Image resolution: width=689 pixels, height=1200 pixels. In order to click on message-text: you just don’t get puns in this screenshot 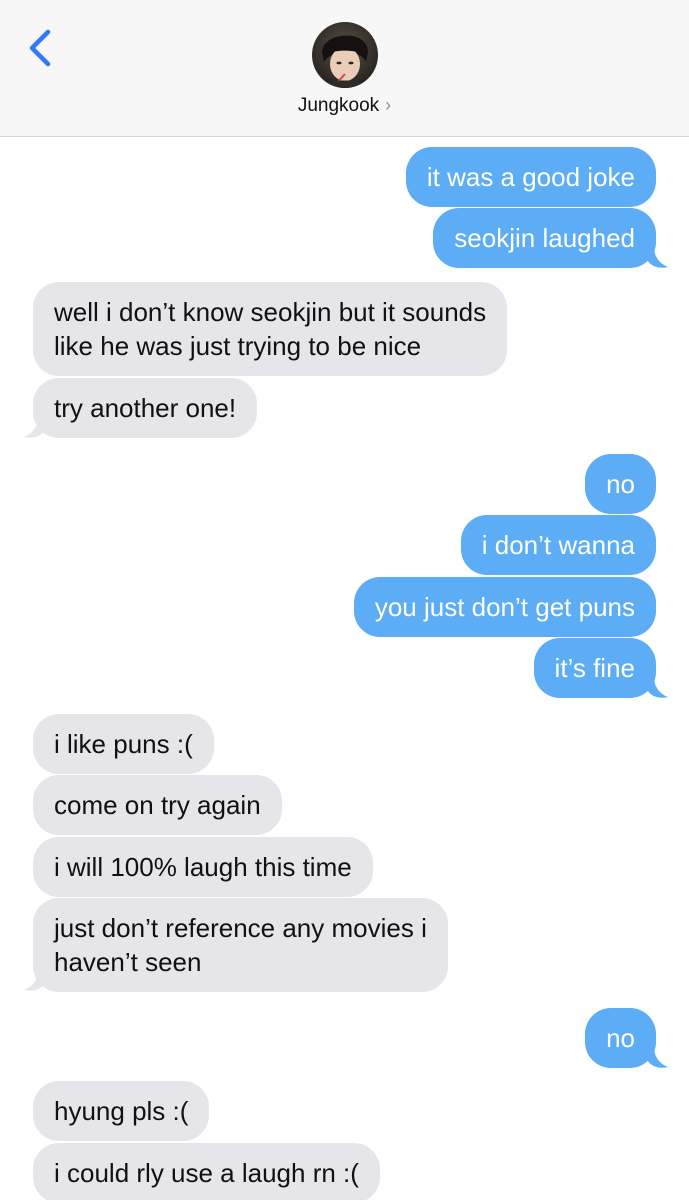, I will do `click(504, 607)`.